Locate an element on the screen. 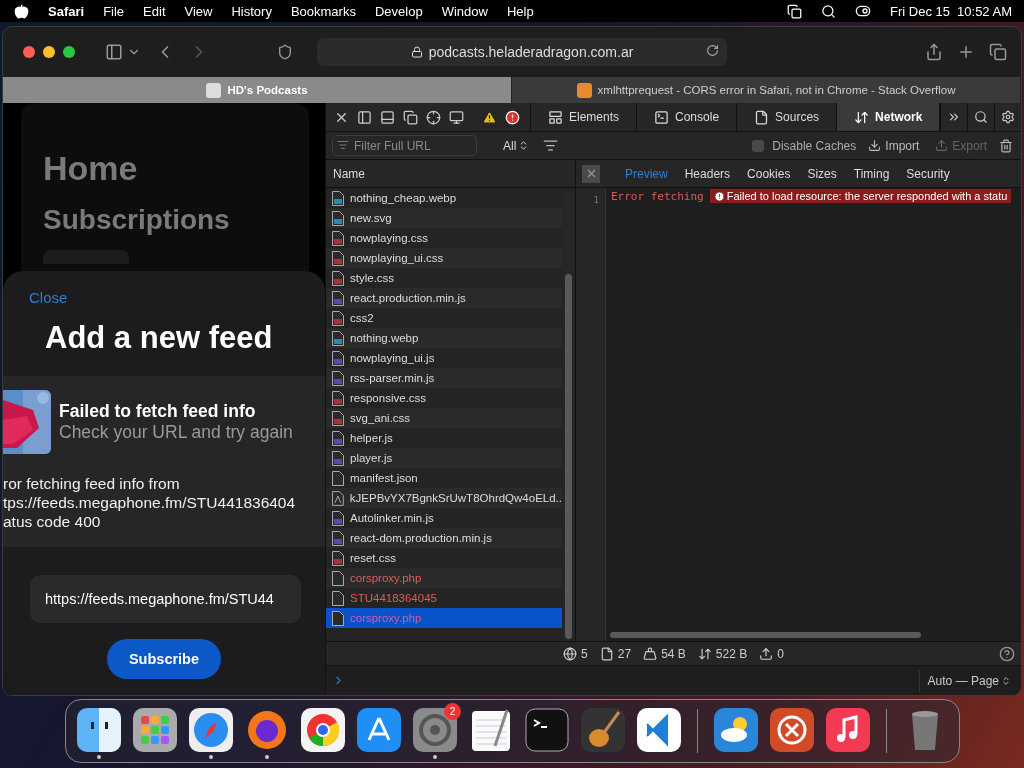 This screenshot has height=768, width=1024. resource-row: corsproxy.php is located at coordinates (444, 578).